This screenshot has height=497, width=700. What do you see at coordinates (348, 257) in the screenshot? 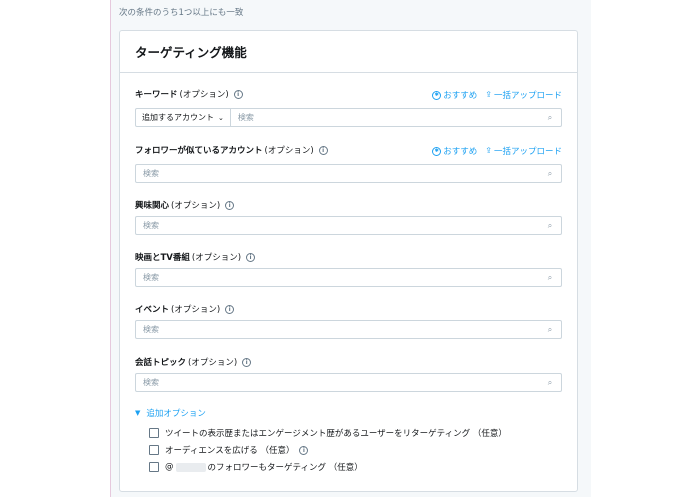
I see `movies-tv-label: 映画とTV番組 (オプション) i` at bounding box center [348, 257].